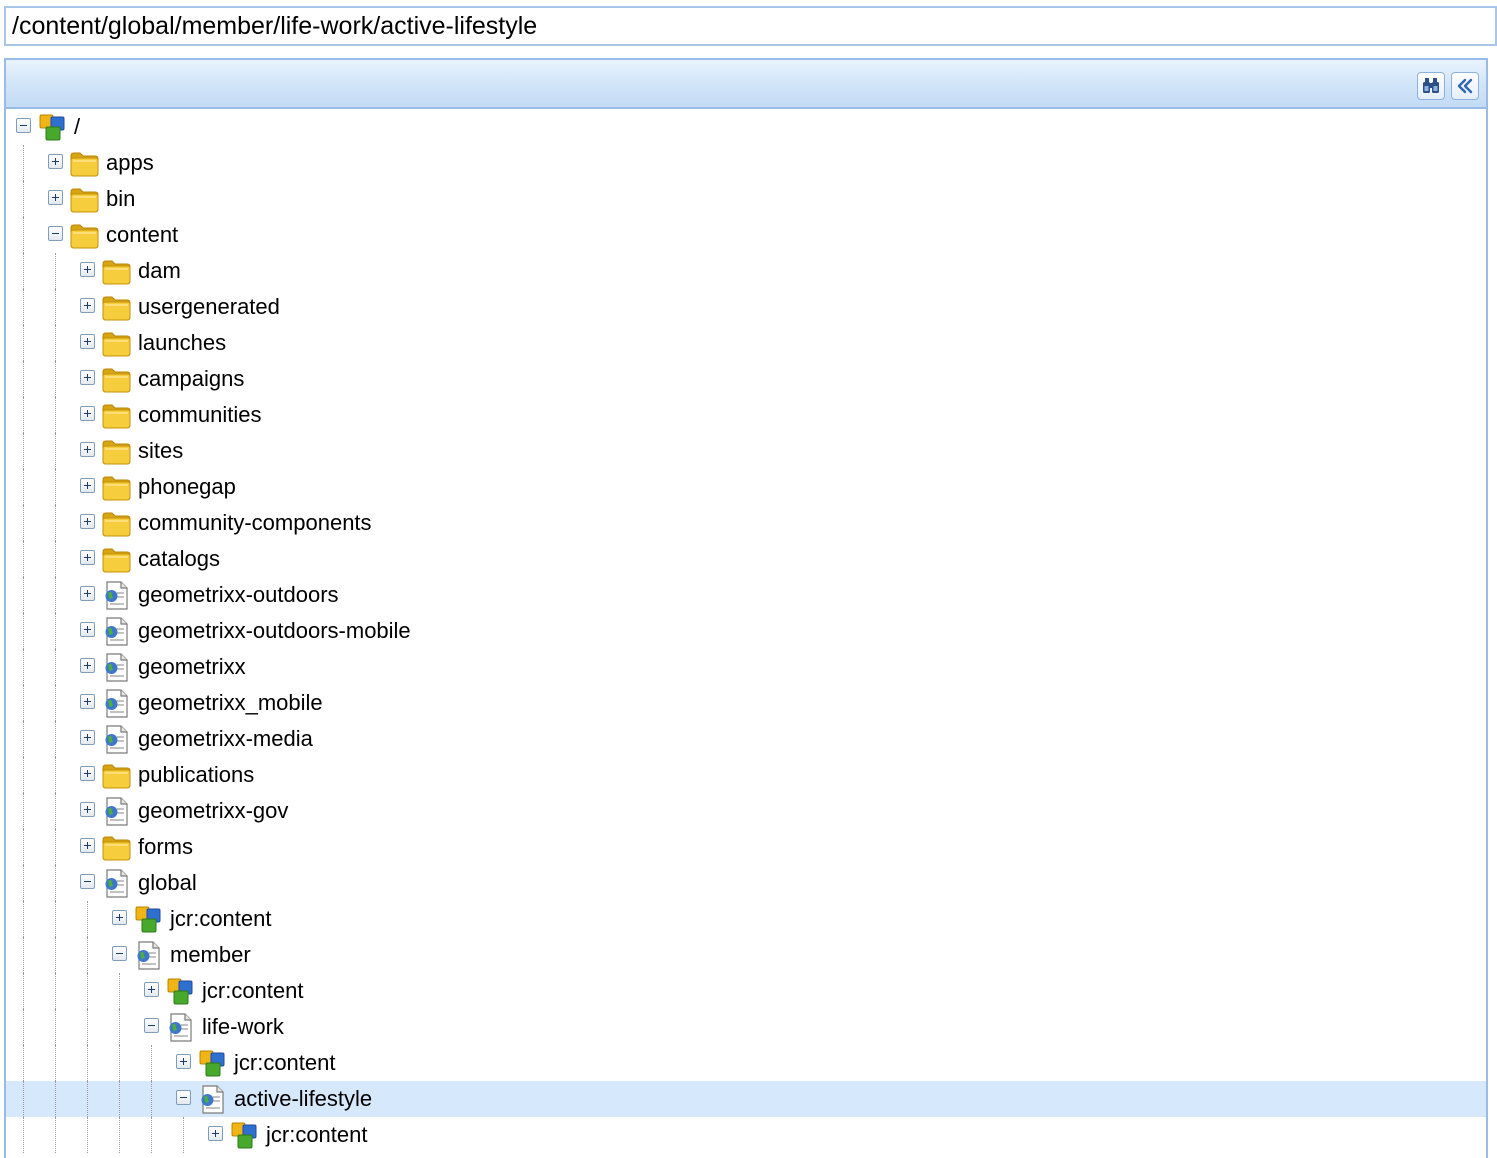 This screenshot has width=1497, height=1158. I want to click on tree-node: usergenerated, so click(746, 307).